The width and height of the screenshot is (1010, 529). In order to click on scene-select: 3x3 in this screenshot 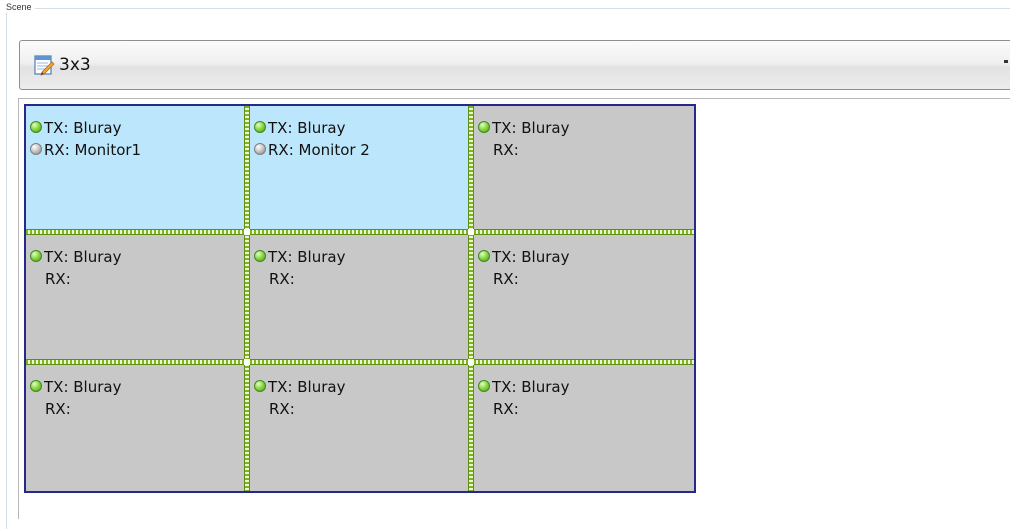, I will do `click(514, 65)`.